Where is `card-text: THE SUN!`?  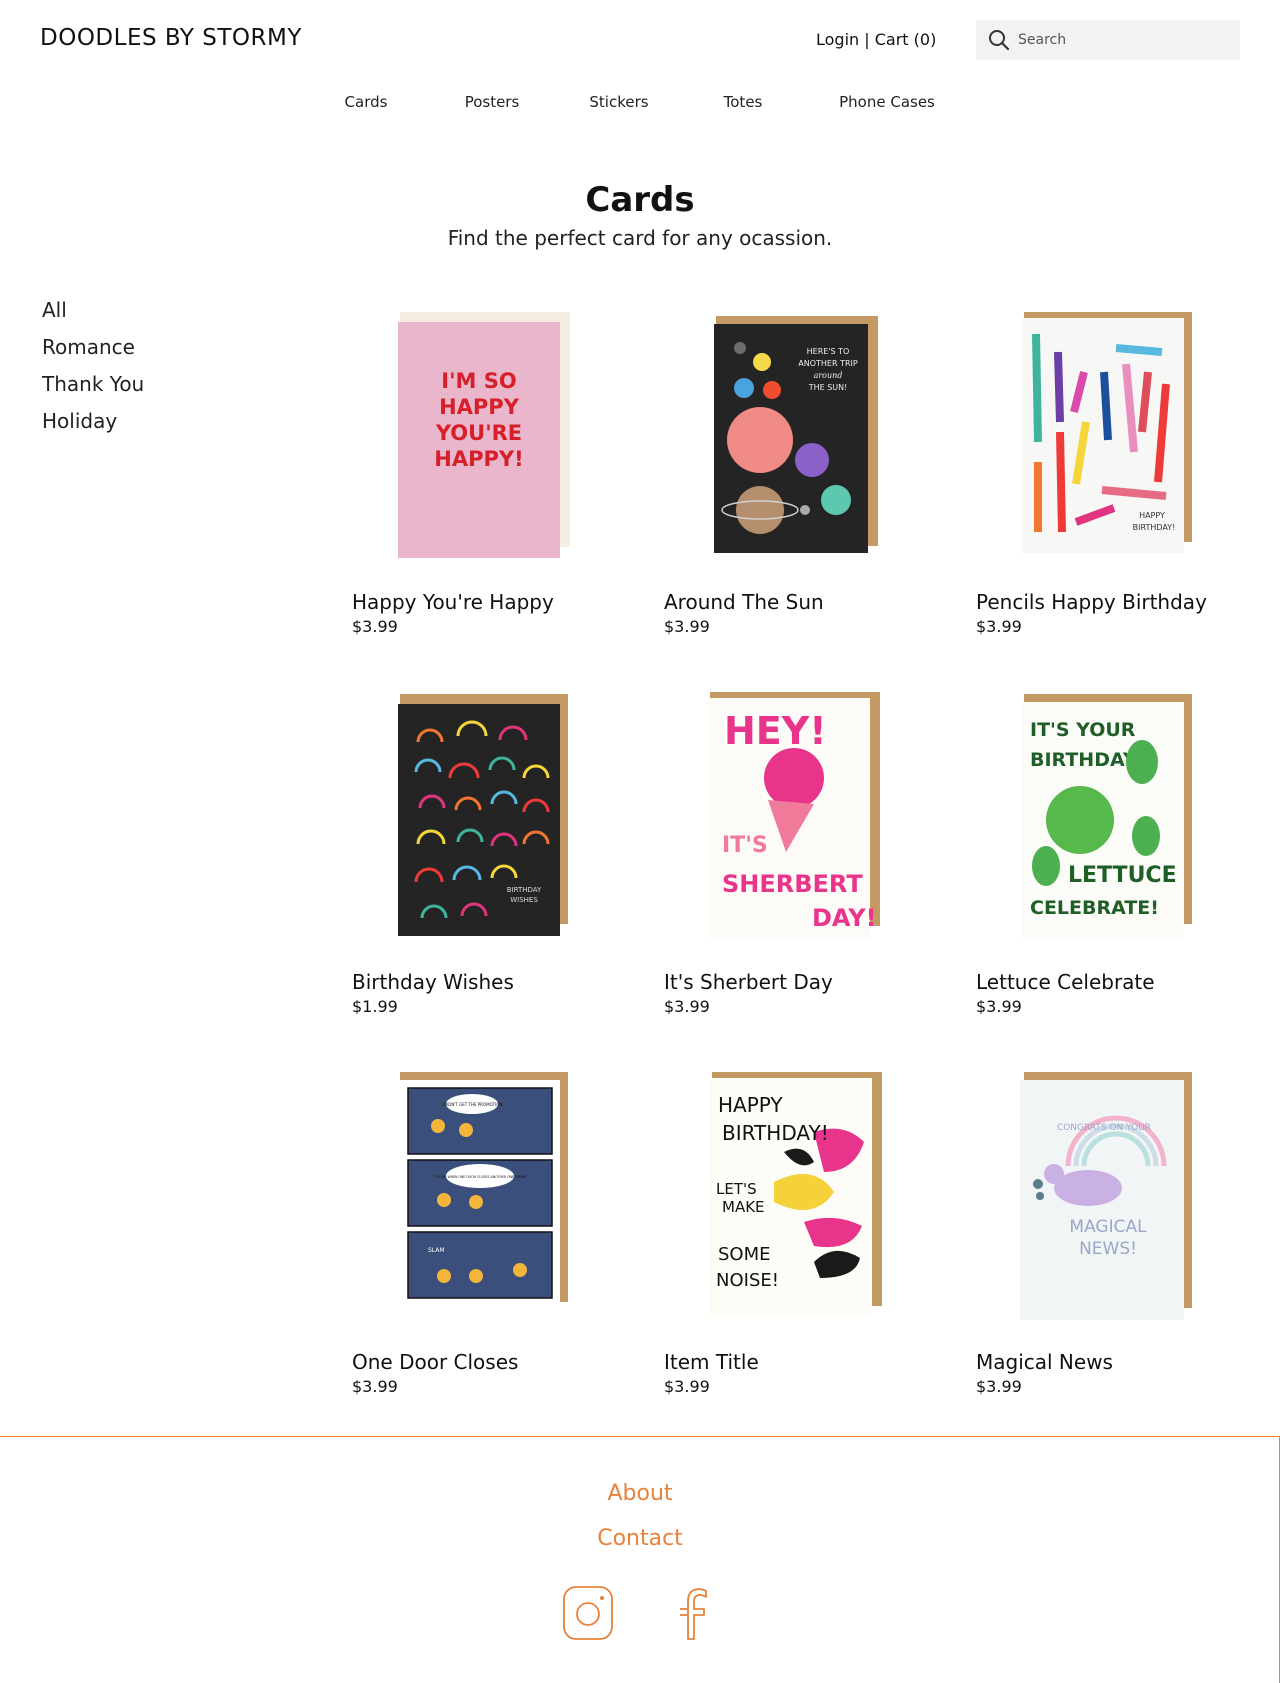 card-text: THE SUN! is located at coordinates (828, 387).